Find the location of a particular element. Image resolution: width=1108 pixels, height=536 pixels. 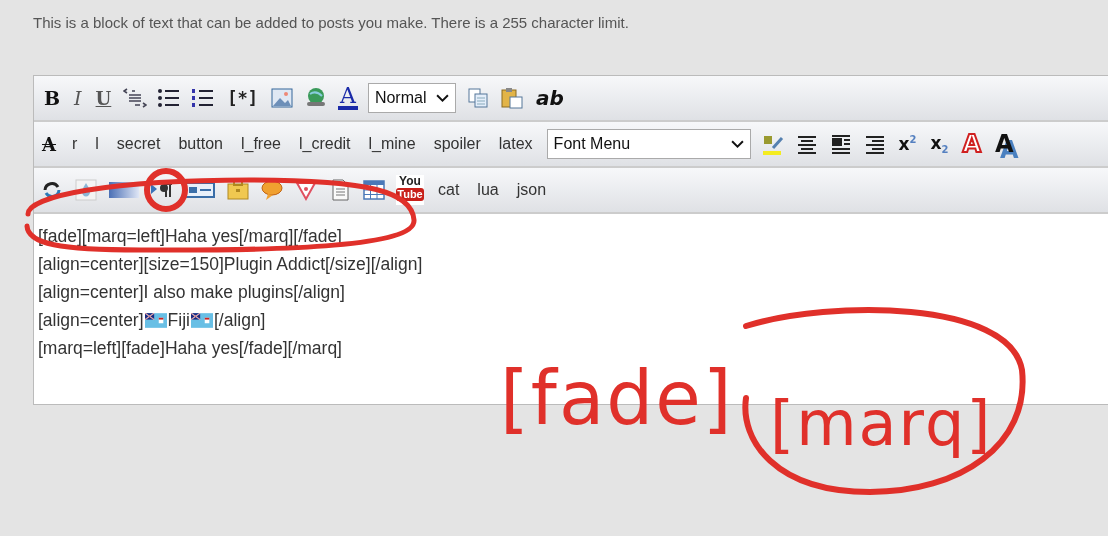

tag-button: r is located at coordinates (74, 144).